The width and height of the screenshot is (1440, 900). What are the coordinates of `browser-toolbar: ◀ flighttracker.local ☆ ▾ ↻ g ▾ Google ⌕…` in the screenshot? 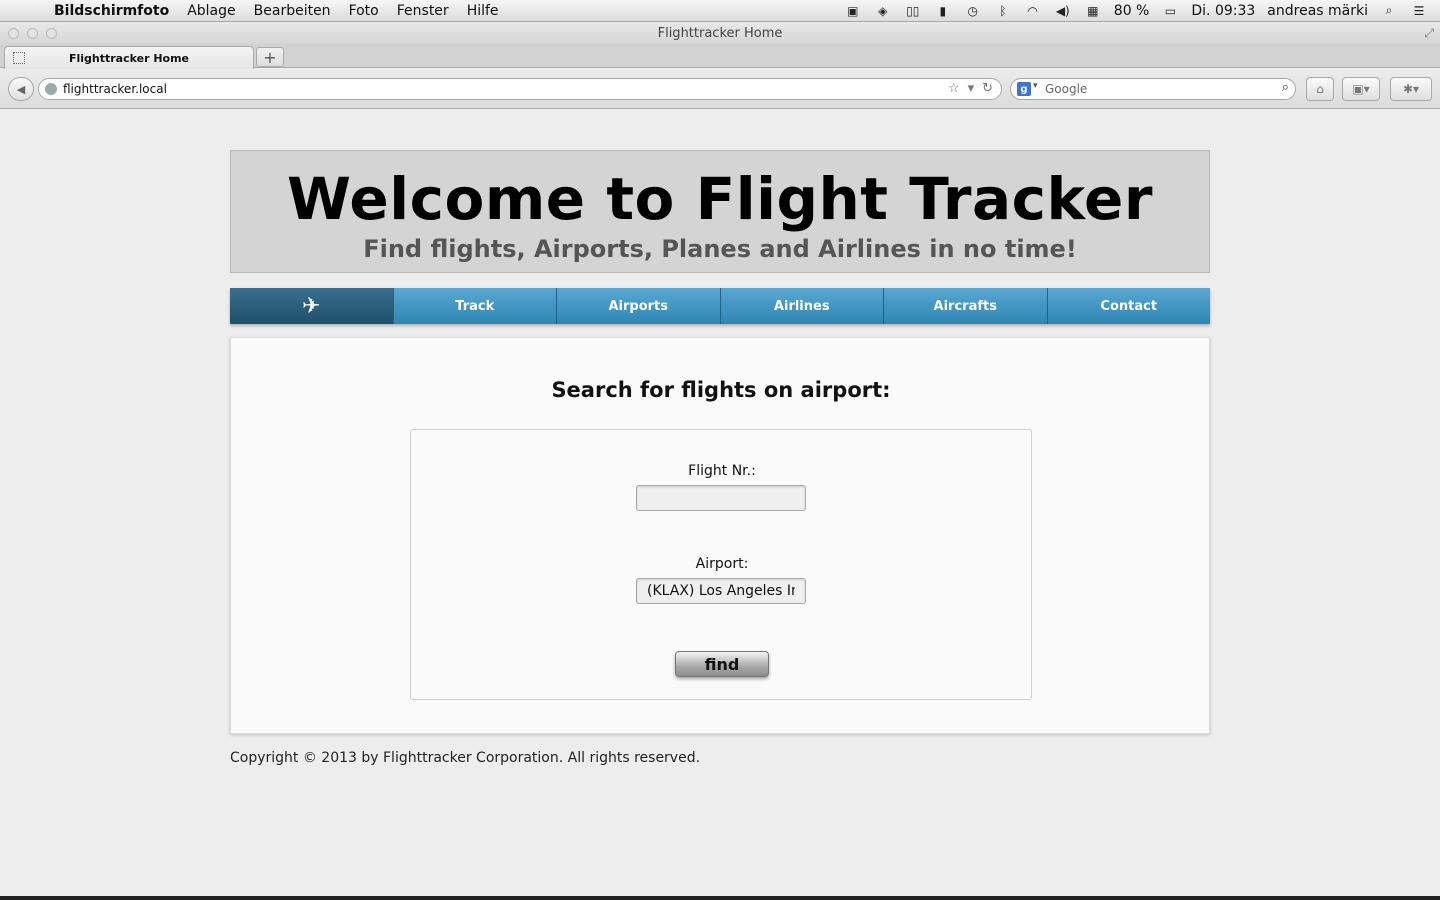 It's located at (720, 89).